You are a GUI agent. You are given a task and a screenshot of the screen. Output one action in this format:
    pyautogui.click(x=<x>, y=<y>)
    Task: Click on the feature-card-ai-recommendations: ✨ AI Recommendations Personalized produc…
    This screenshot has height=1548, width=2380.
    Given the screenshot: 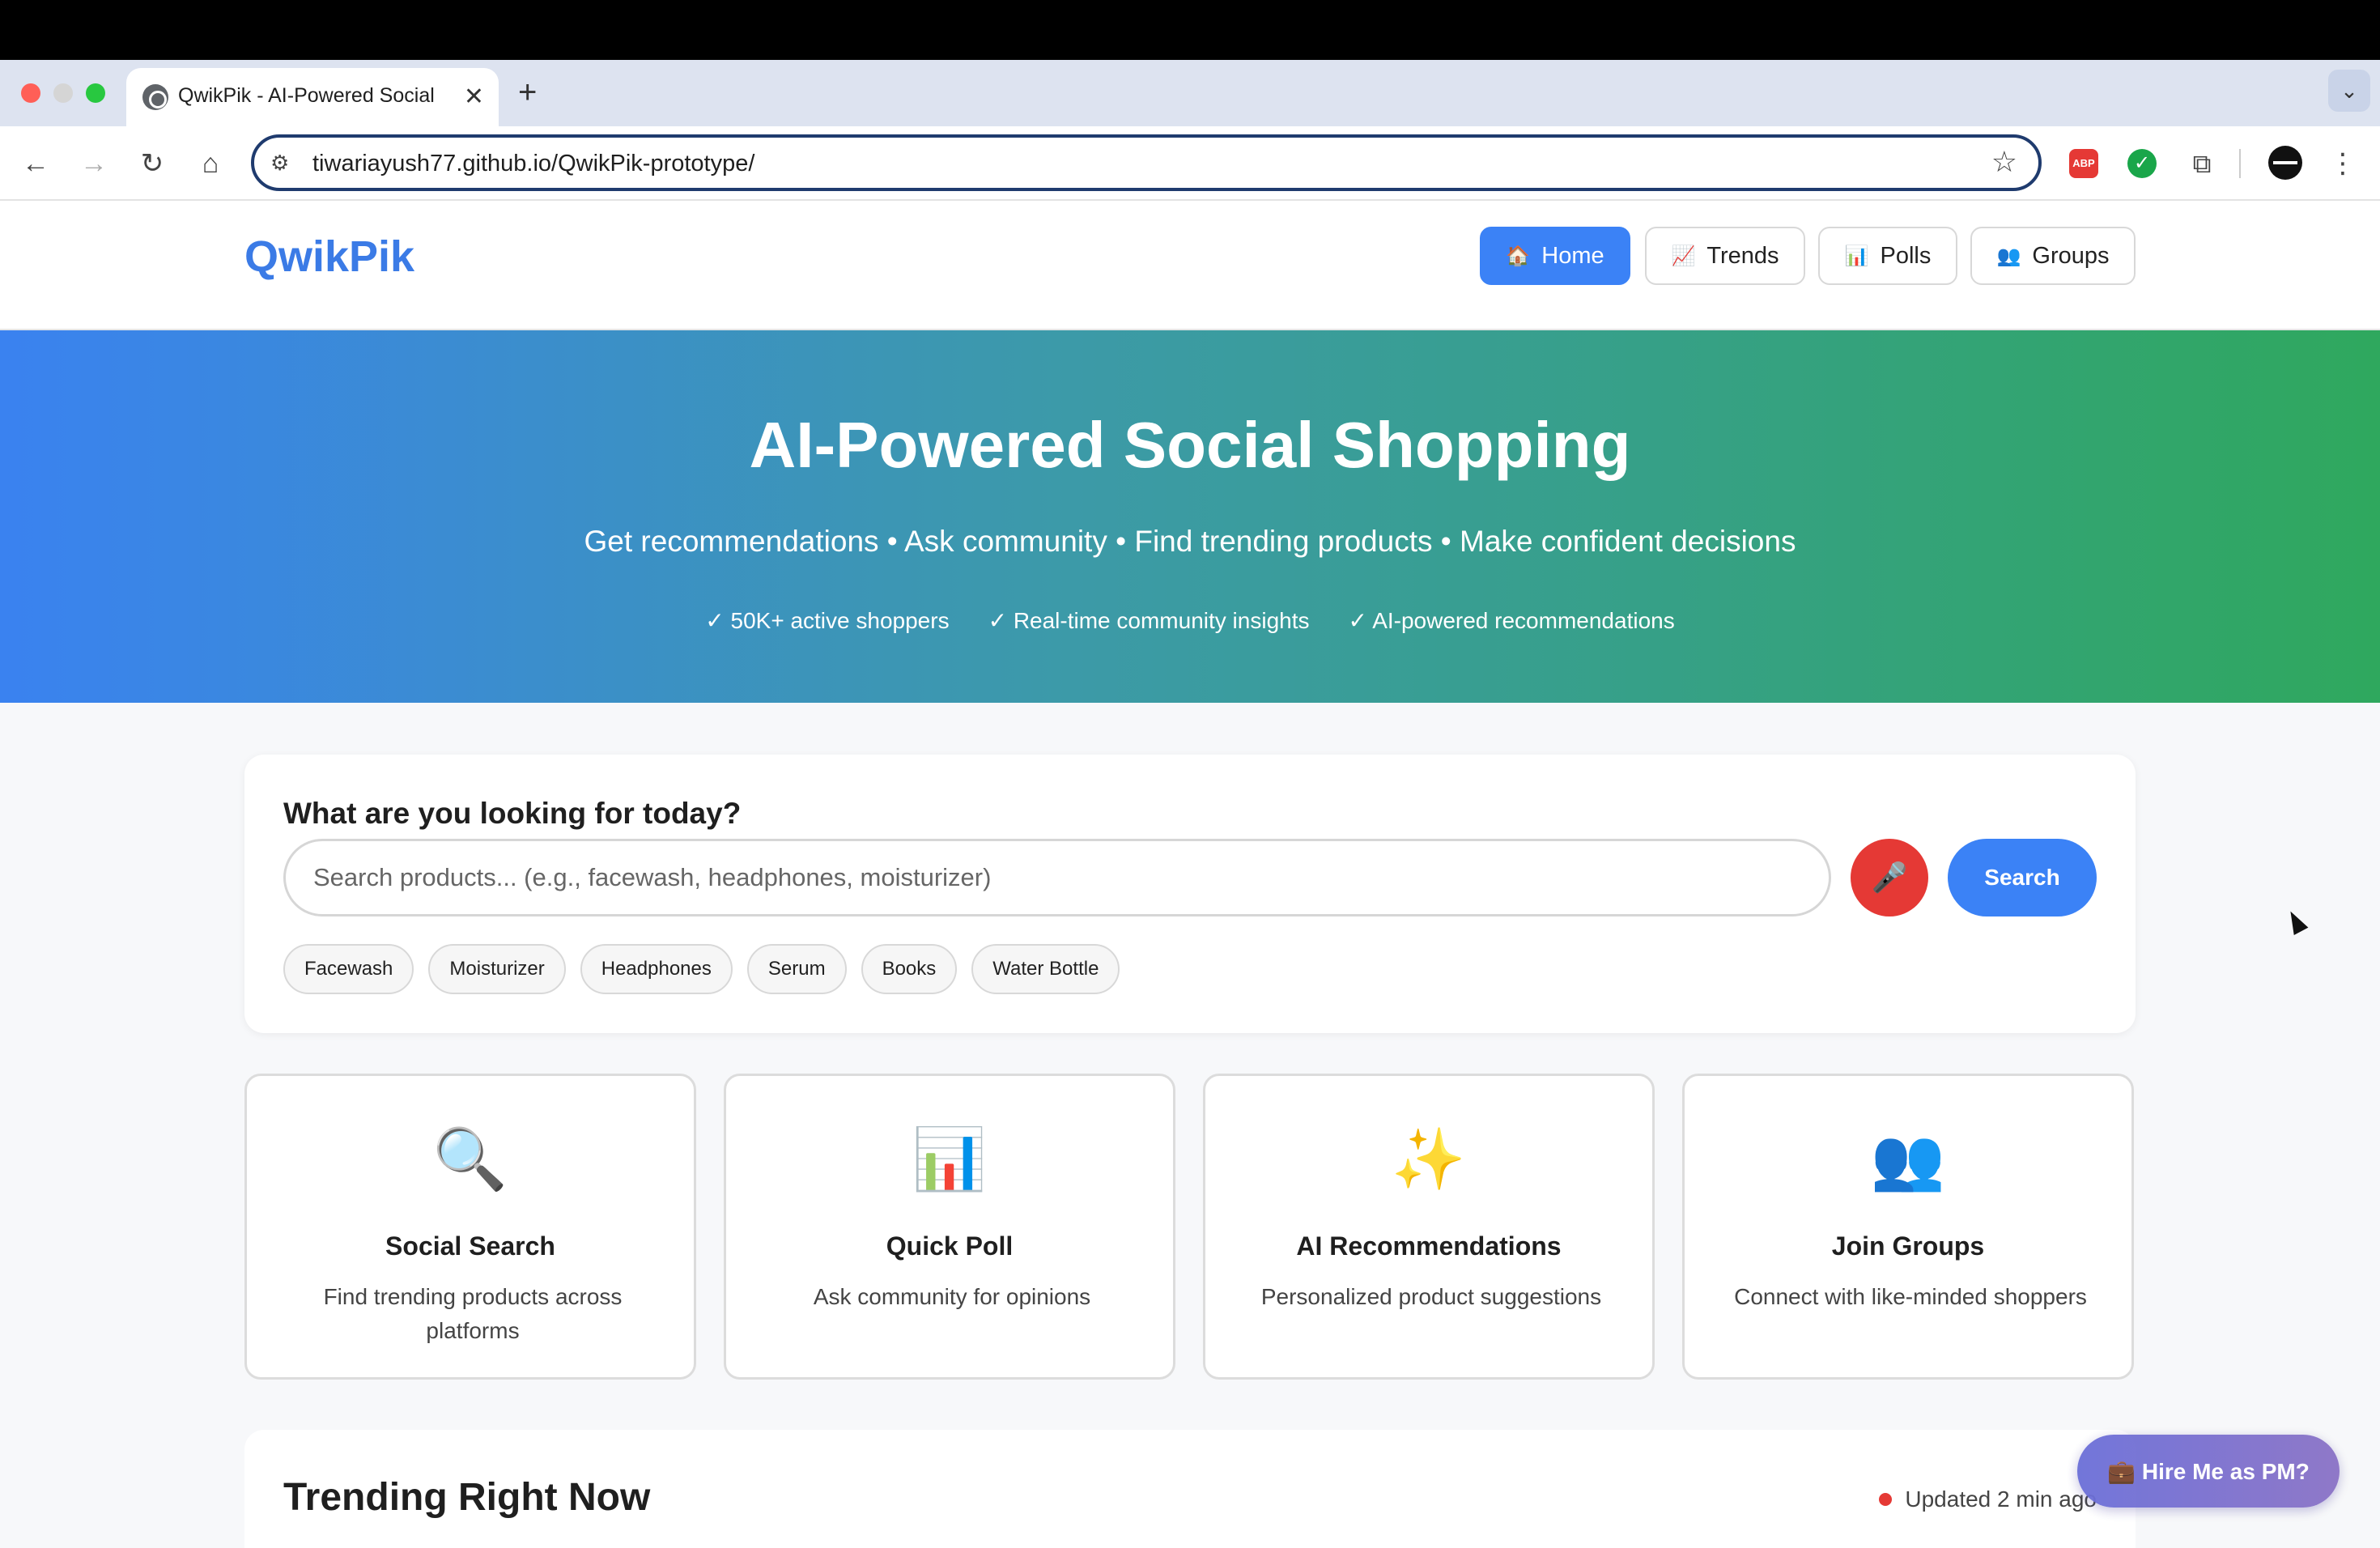 What is the action you would take?
    pyautogui.click(x=1429, y=1227)
    